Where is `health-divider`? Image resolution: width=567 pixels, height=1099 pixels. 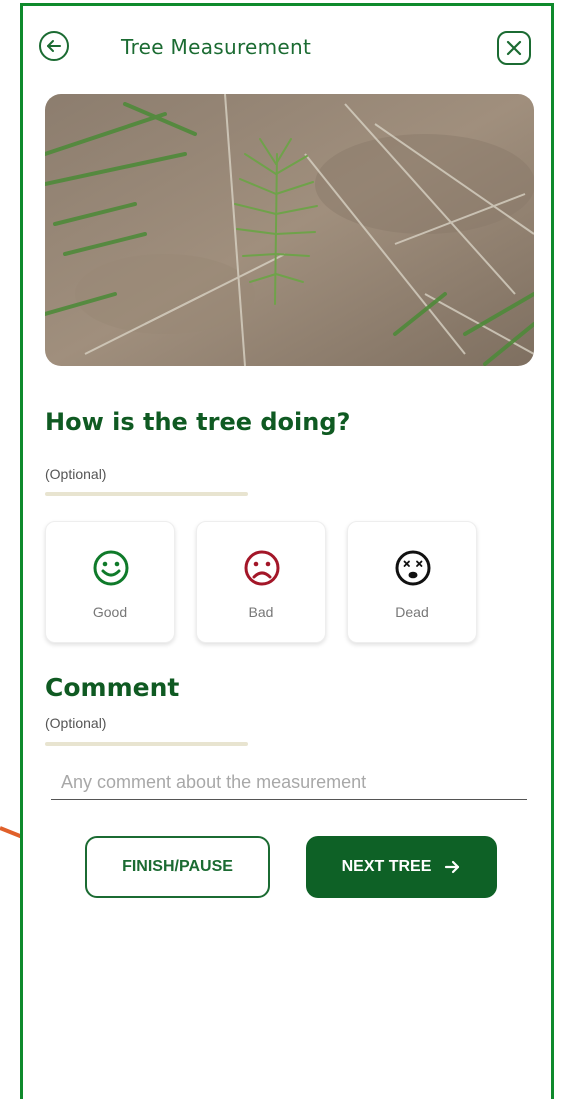 health-divider is located at coordinates (146, 494).